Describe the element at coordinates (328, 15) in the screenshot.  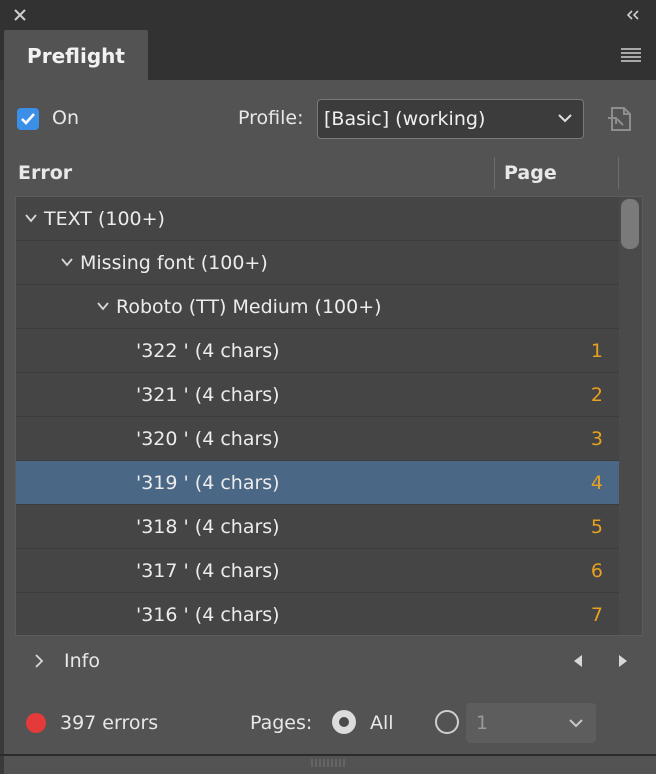
I see `panel-title-bar` at that location.